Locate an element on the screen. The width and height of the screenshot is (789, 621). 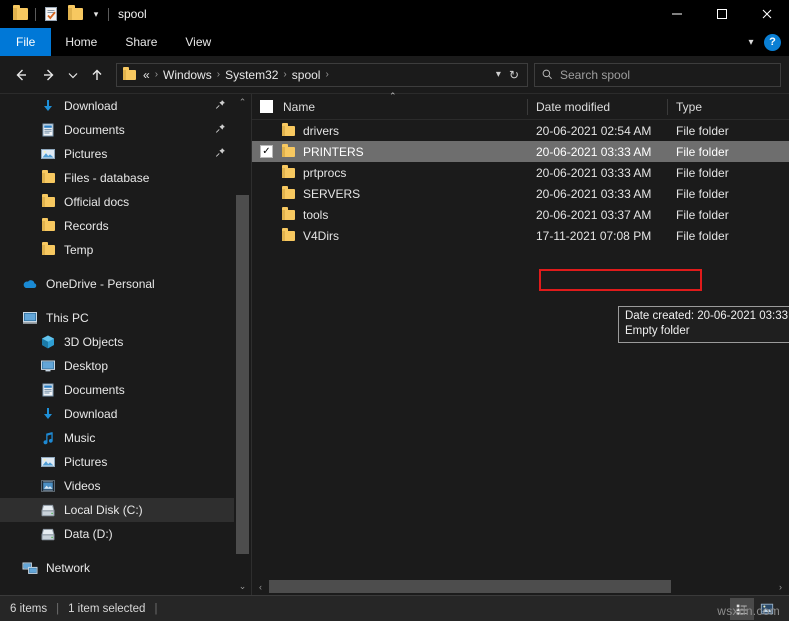
sidebar-item-onedrive-personal: OneDrive - Personal is located at coordinates (117, 284).